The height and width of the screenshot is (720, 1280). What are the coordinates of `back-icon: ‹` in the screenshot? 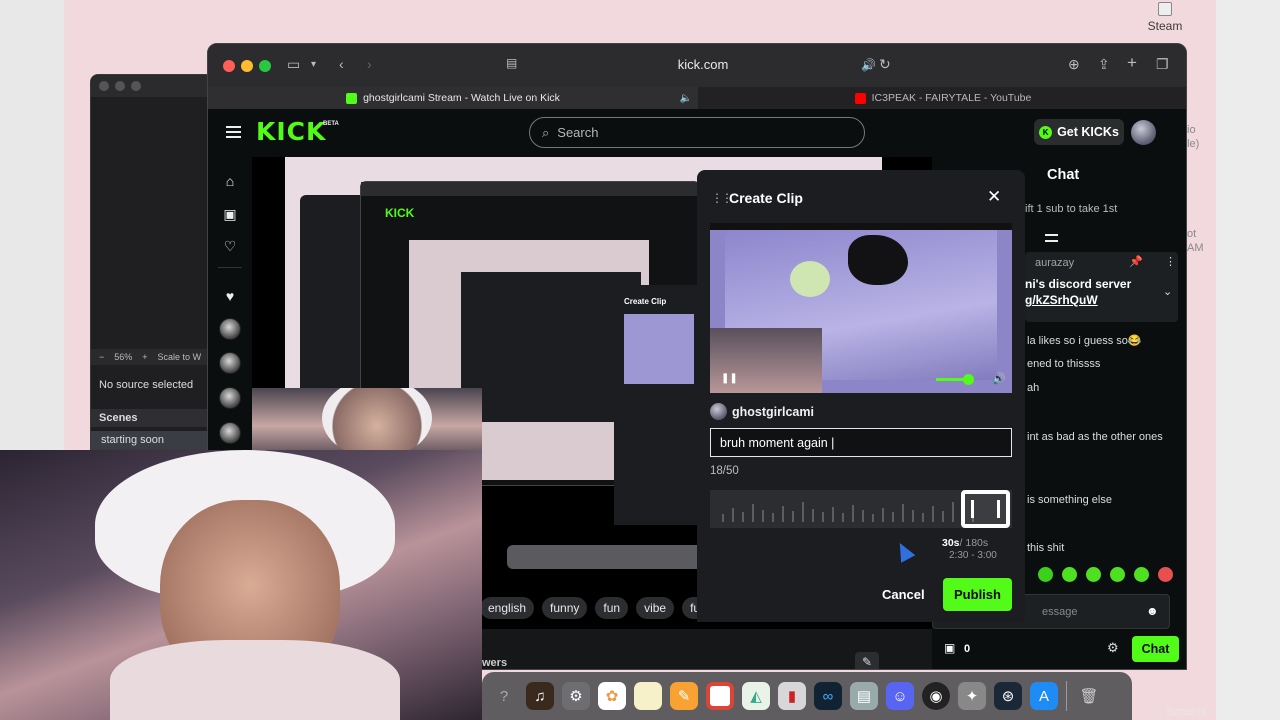 It's located at (341, 64).